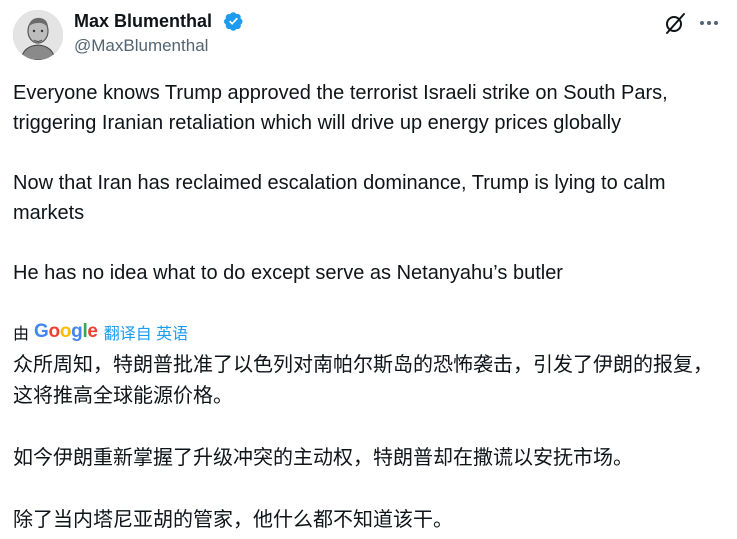  What do you see at coordinates (41, 331) in the screenshot?
I see `google-logo-letter: G` at bounding box center [41, 331].